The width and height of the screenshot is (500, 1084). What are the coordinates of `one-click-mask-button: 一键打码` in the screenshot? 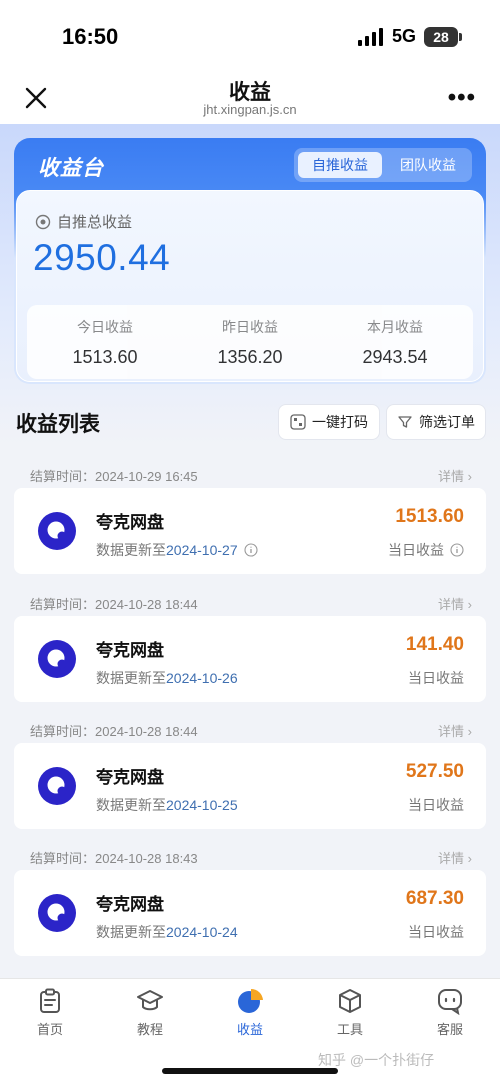 It's located at (329, 422).